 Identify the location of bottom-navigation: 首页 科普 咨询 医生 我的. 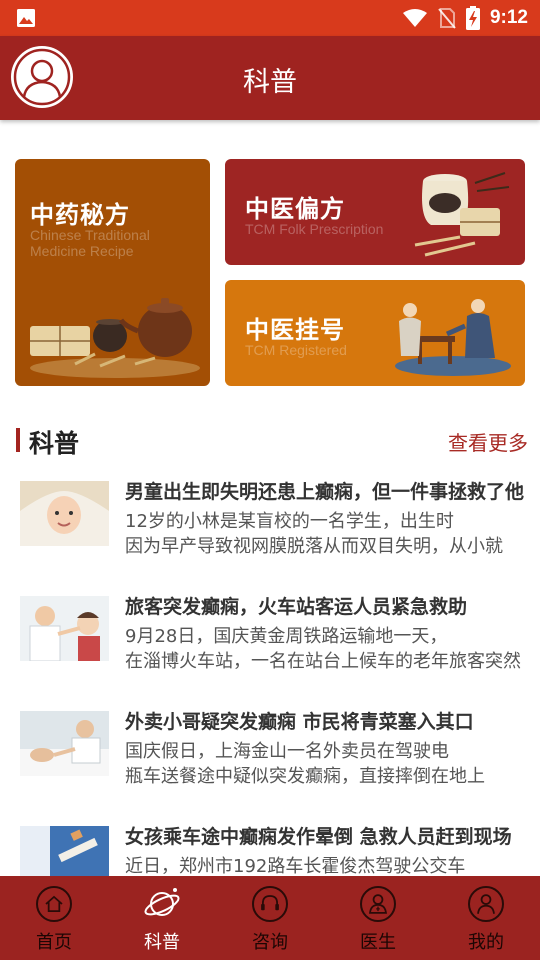
(270, 918).